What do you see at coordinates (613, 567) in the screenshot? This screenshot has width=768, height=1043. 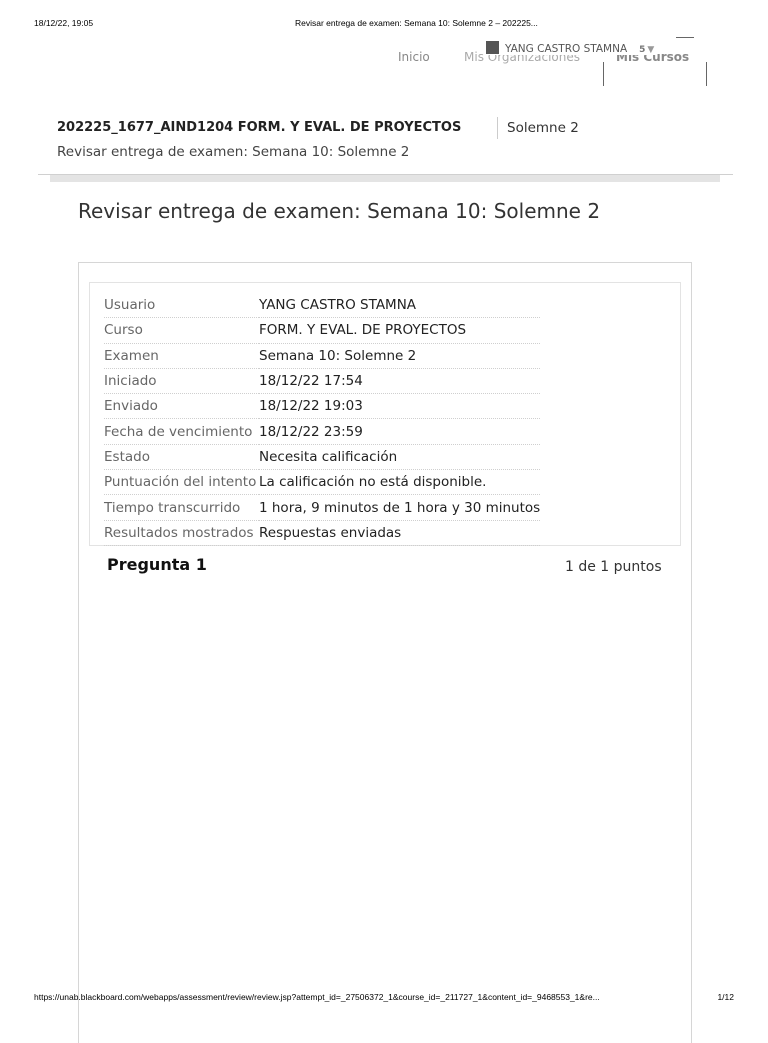 I see `question-points: 1 de 1 puntos` at bounding box center [613, 567].